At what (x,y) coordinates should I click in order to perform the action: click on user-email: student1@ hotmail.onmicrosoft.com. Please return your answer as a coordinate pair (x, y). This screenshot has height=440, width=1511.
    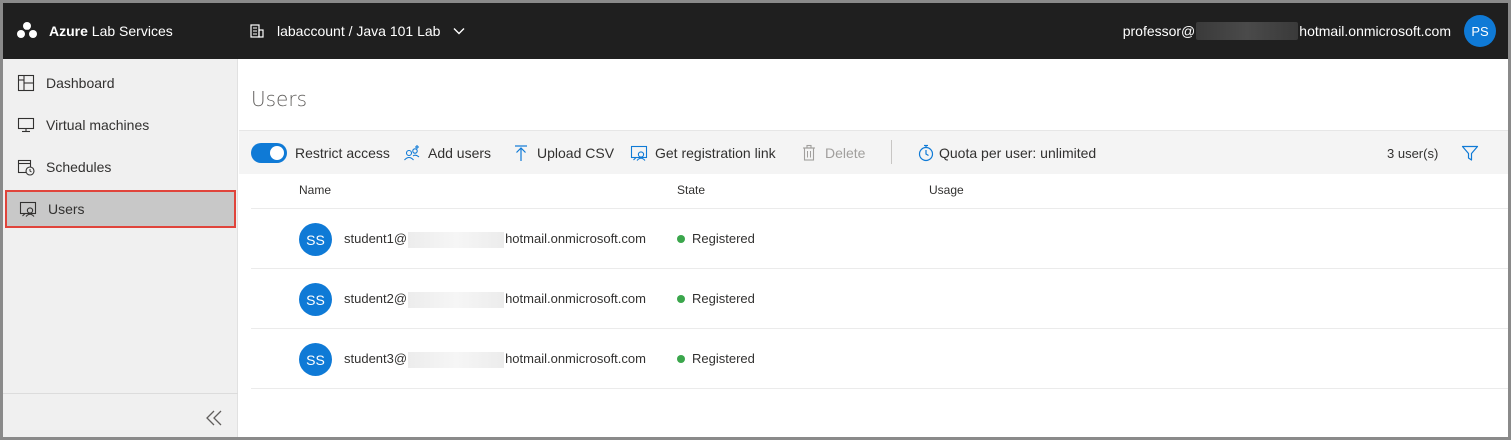
    Looking at the image, I should click on (495, 239).